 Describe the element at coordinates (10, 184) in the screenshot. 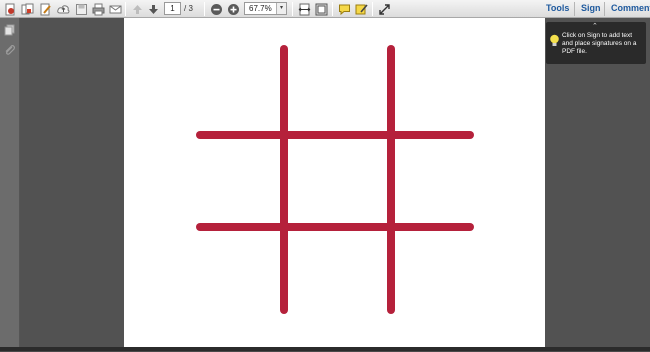

I see `navigation-panel` at that location.